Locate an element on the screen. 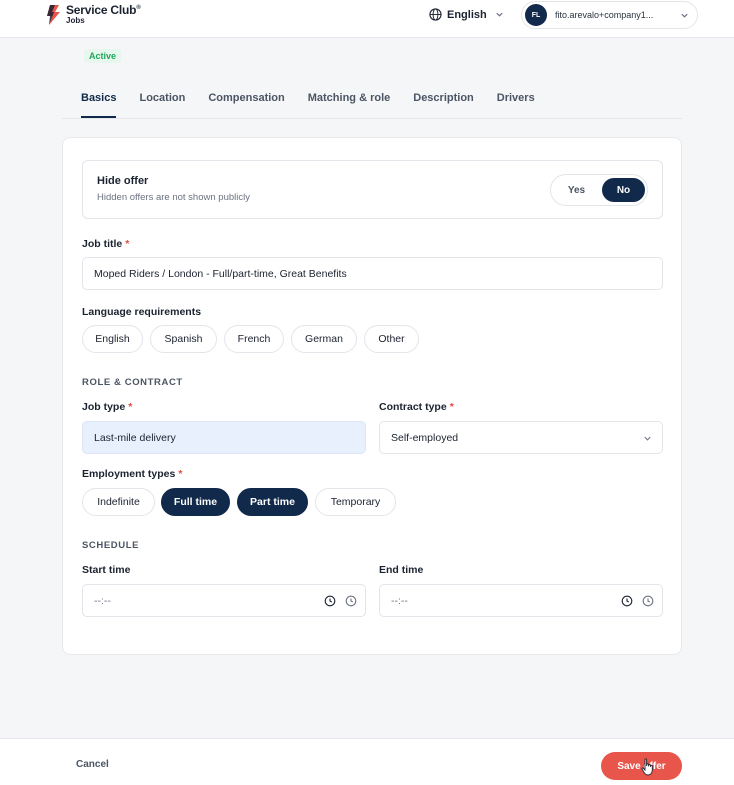  hand-cursor-icon is located at coordinates (647, 767).